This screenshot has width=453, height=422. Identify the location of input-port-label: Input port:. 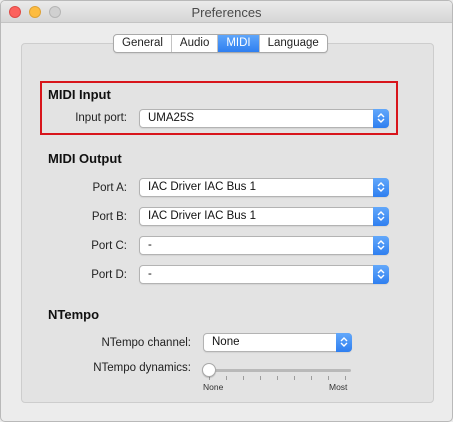
(101, 118).